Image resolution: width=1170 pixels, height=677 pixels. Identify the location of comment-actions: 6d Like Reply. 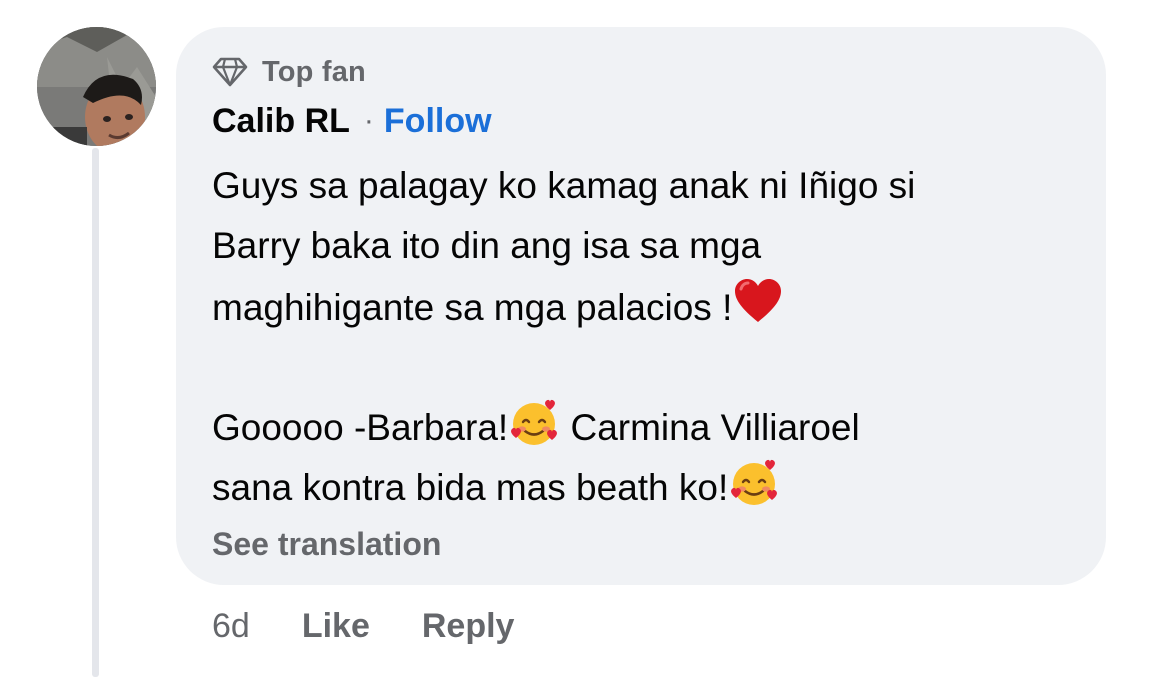
(363, 626).